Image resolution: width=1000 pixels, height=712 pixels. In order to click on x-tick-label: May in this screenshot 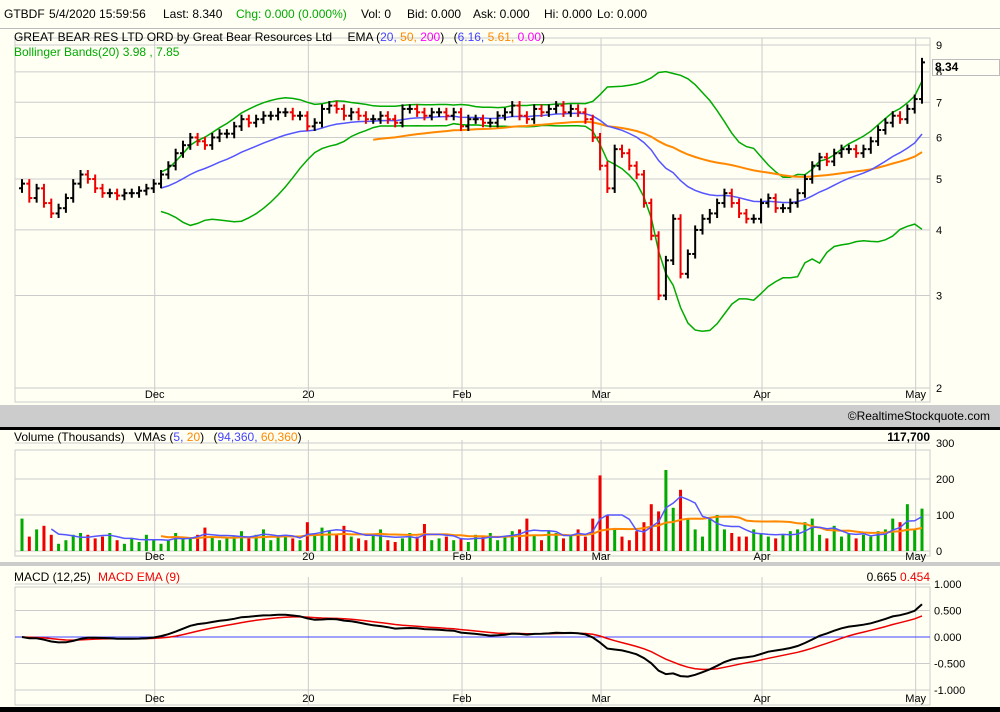, I will do `click(915, 699)`.